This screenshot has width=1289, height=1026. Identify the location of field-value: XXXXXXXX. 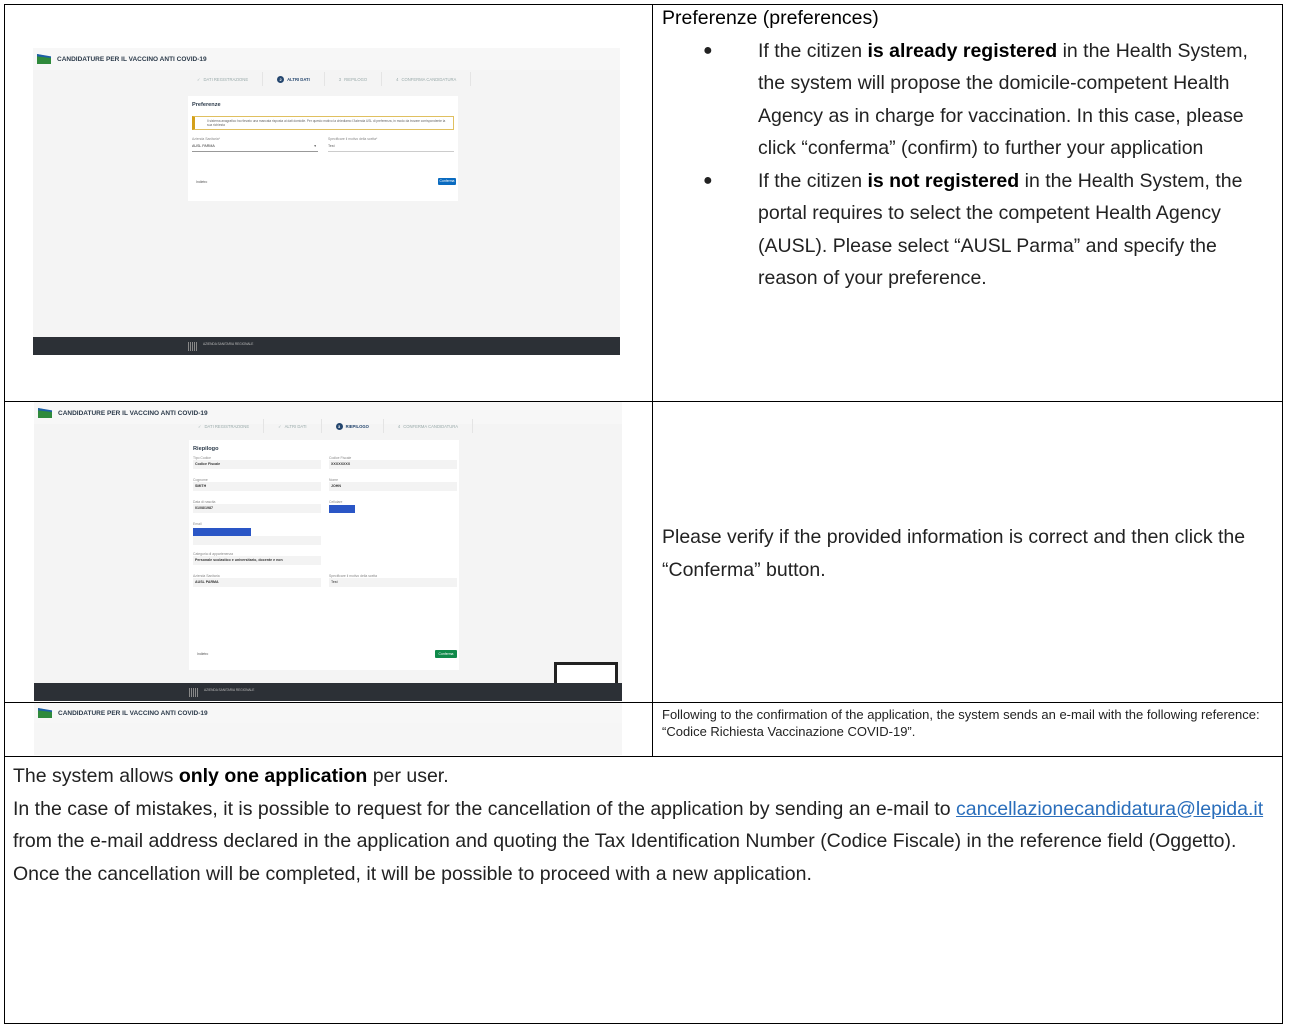
(393, 464).